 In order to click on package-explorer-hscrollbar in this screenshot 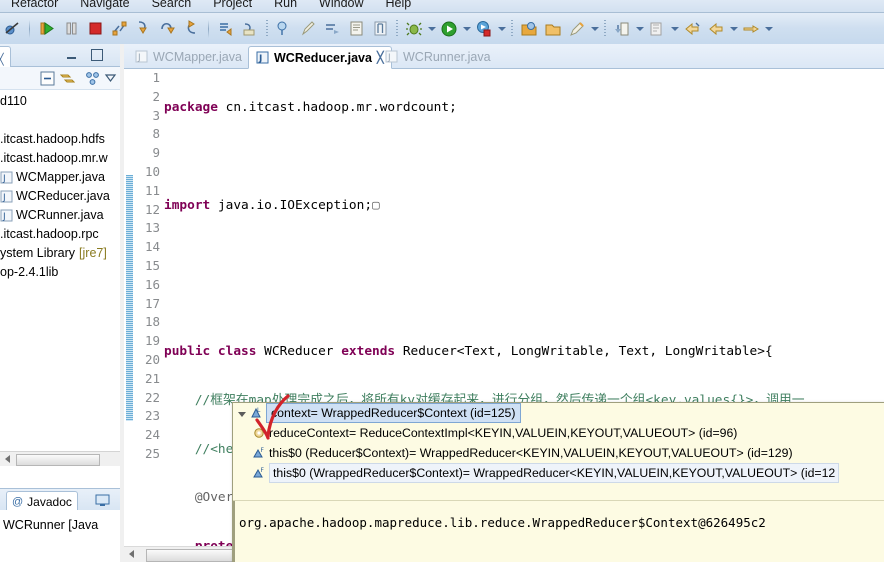, I will do `click(60, 458)`.